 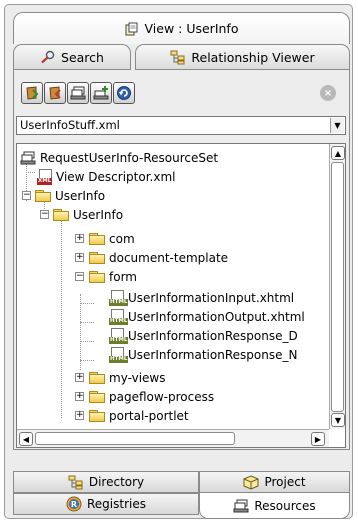 What do you see at coordinates (211, 297) in the screenshot?
I see `tree-item-label: UserInformationInput.xhtml` at bounding box center [211, 297].